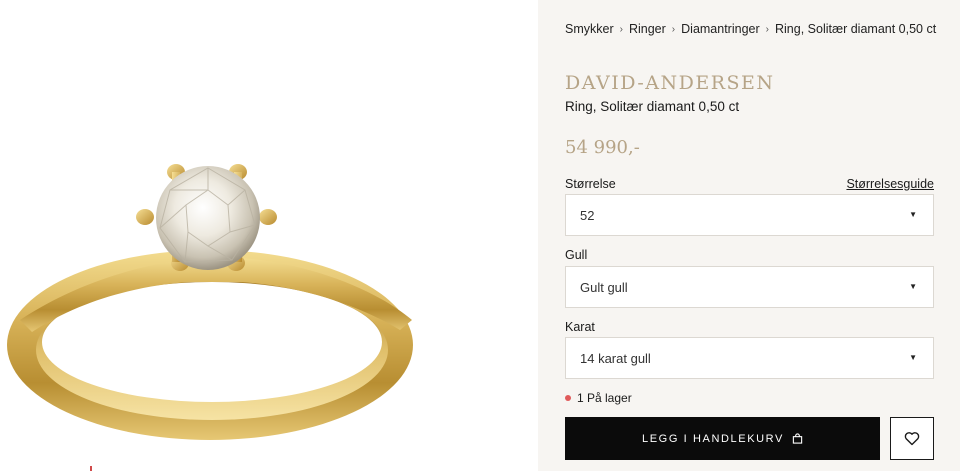 The width and height of the screenshot is (960, 471). What do you see at coordinates (890, 184) in the screenshot?
I see `size-guide-link: Størrelsesguide` at bounding box center [890, 184].